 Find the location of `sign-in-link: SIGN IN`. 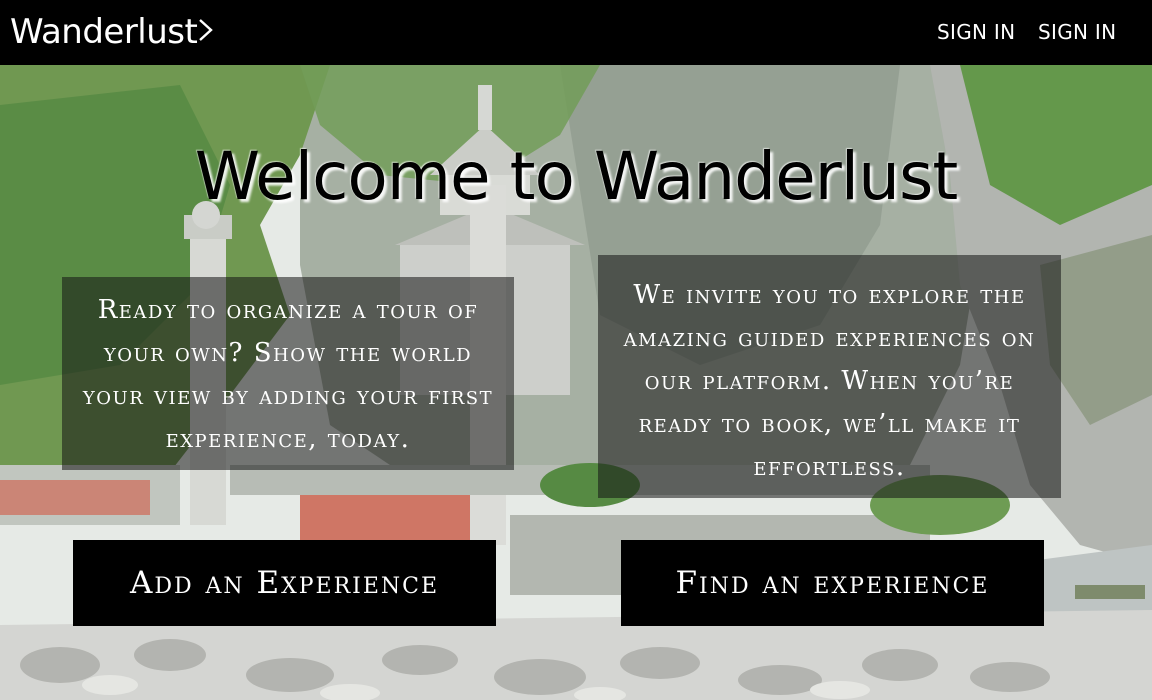

sign-in-link: SIGN IN is located at coordinates (976, 32).